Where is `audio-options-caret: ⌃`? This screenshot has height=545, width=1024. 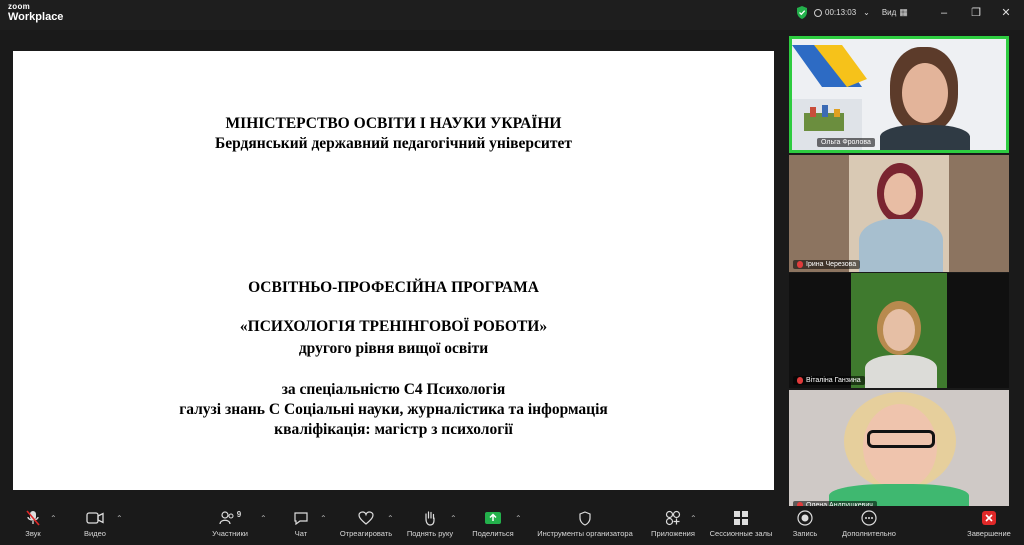 audio-options-caret: ⌃ is located at coordinates (53, 518).